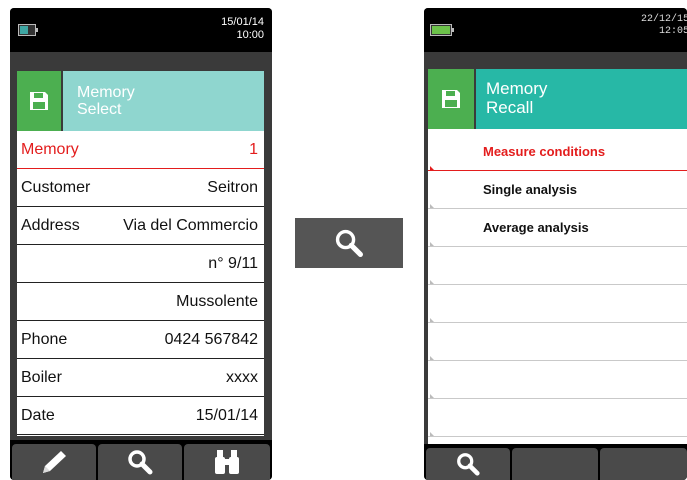 Image resolution: width=687 pixels, height=480 pixels. I want to click on menu-item-measure-conditions: Measure conditions, so click(557, 152).